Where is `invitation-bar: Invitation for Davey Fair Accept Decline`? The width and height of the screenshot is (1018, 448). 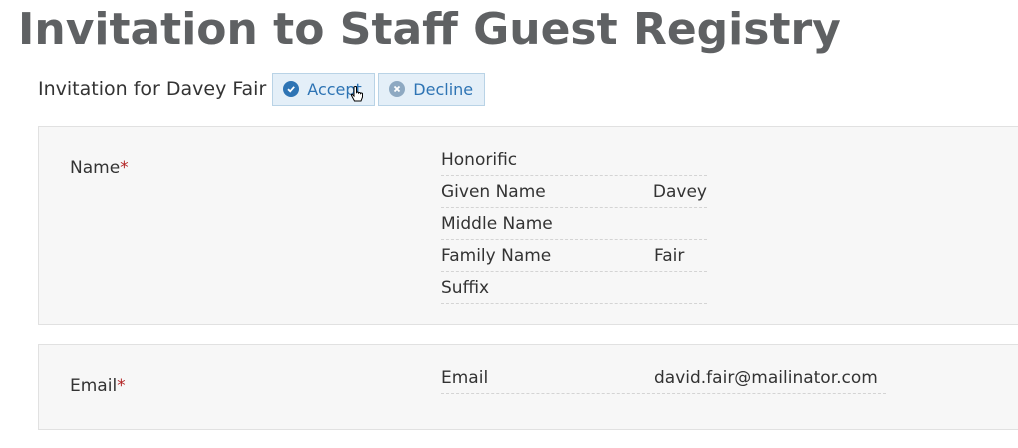 invitation-bar: Invitation for Davey Fair Accept Decline is located at coordinates (263, 89).